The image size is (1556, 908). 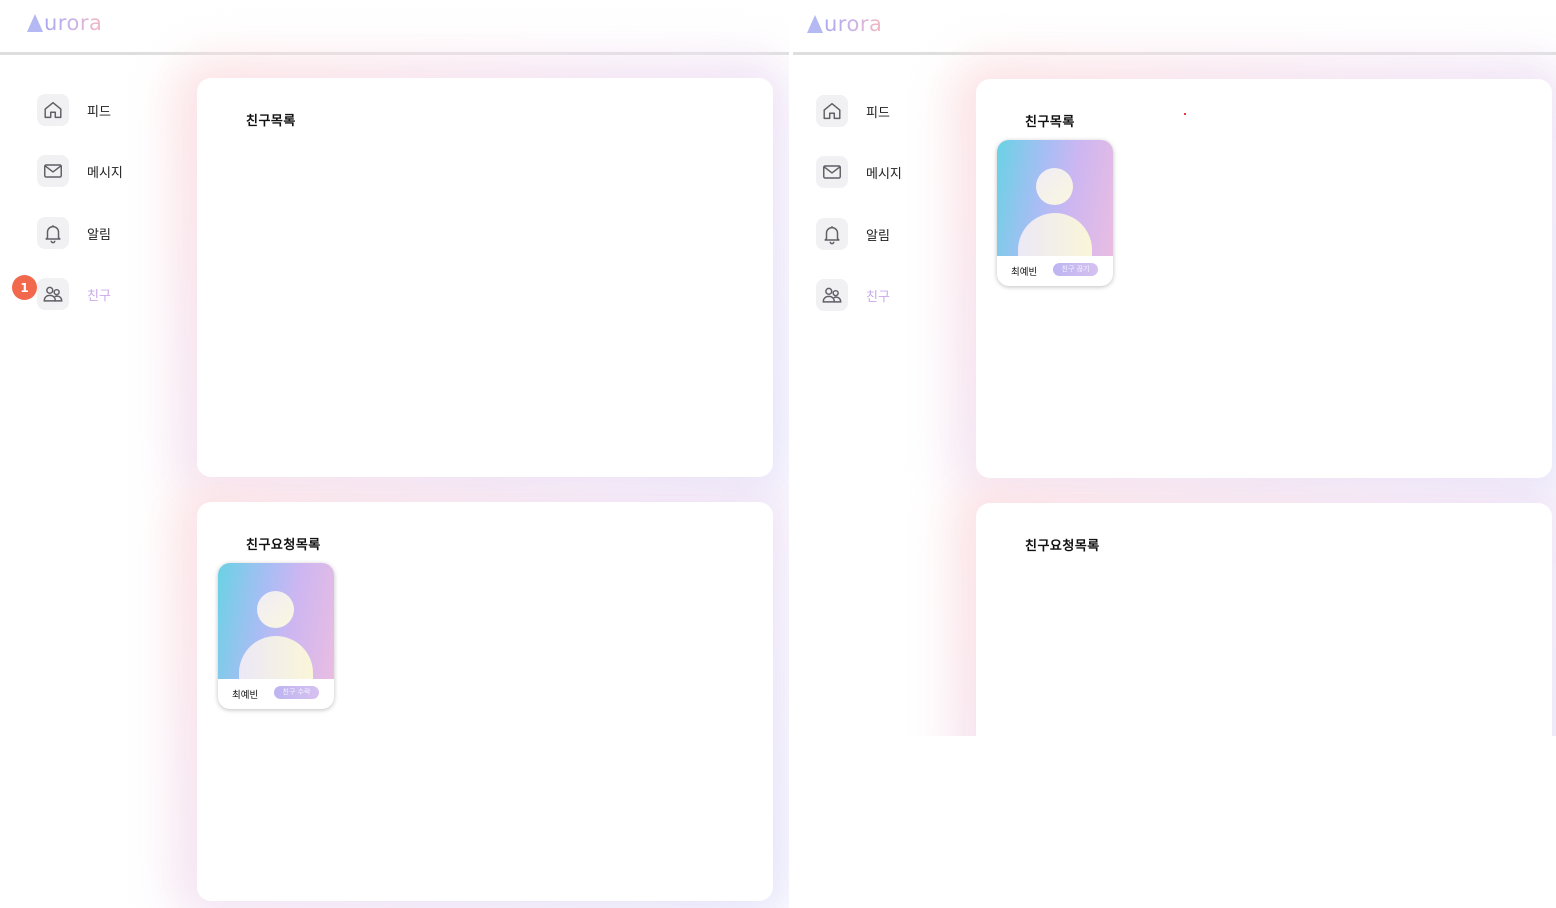 What do you see at coordinates (296, 692) in the screenshot?
I see `accept-friend-button: 친구 수락` at bounding box center [296, 692].